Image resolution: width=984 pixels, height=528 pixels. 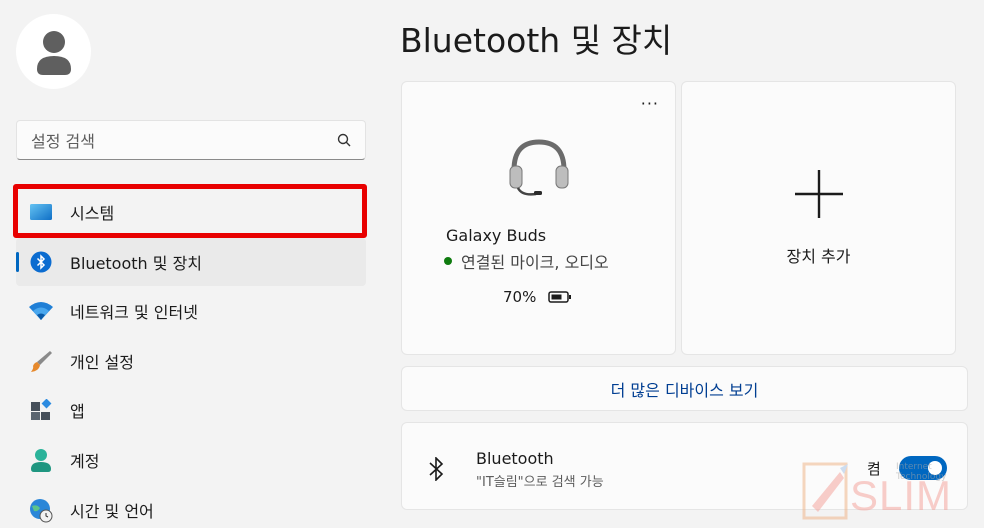 What do you see at coordinates (496, 235) in the screenshot?
I see `device-name: Galaxy Buds` at bounding box center [496, 235].